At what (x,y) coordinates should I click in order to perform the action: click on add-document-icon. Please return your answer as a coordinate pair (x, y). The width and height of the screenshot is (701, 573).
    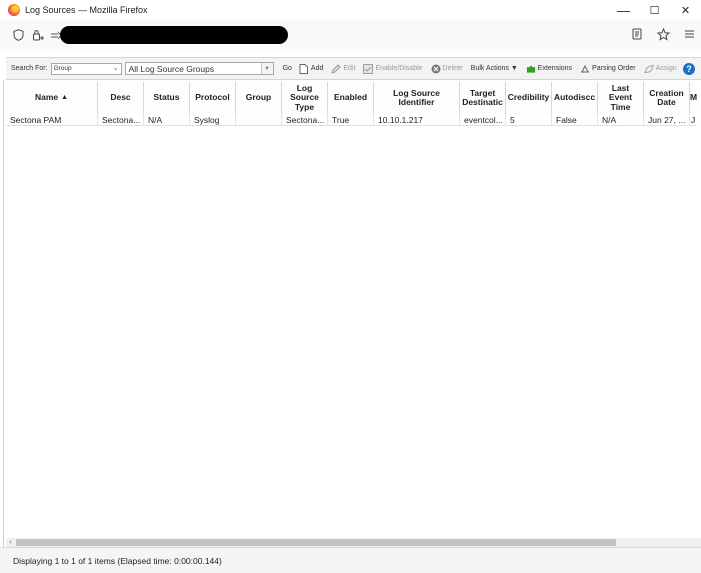
    Looking at the image, I should click on (304, 68).